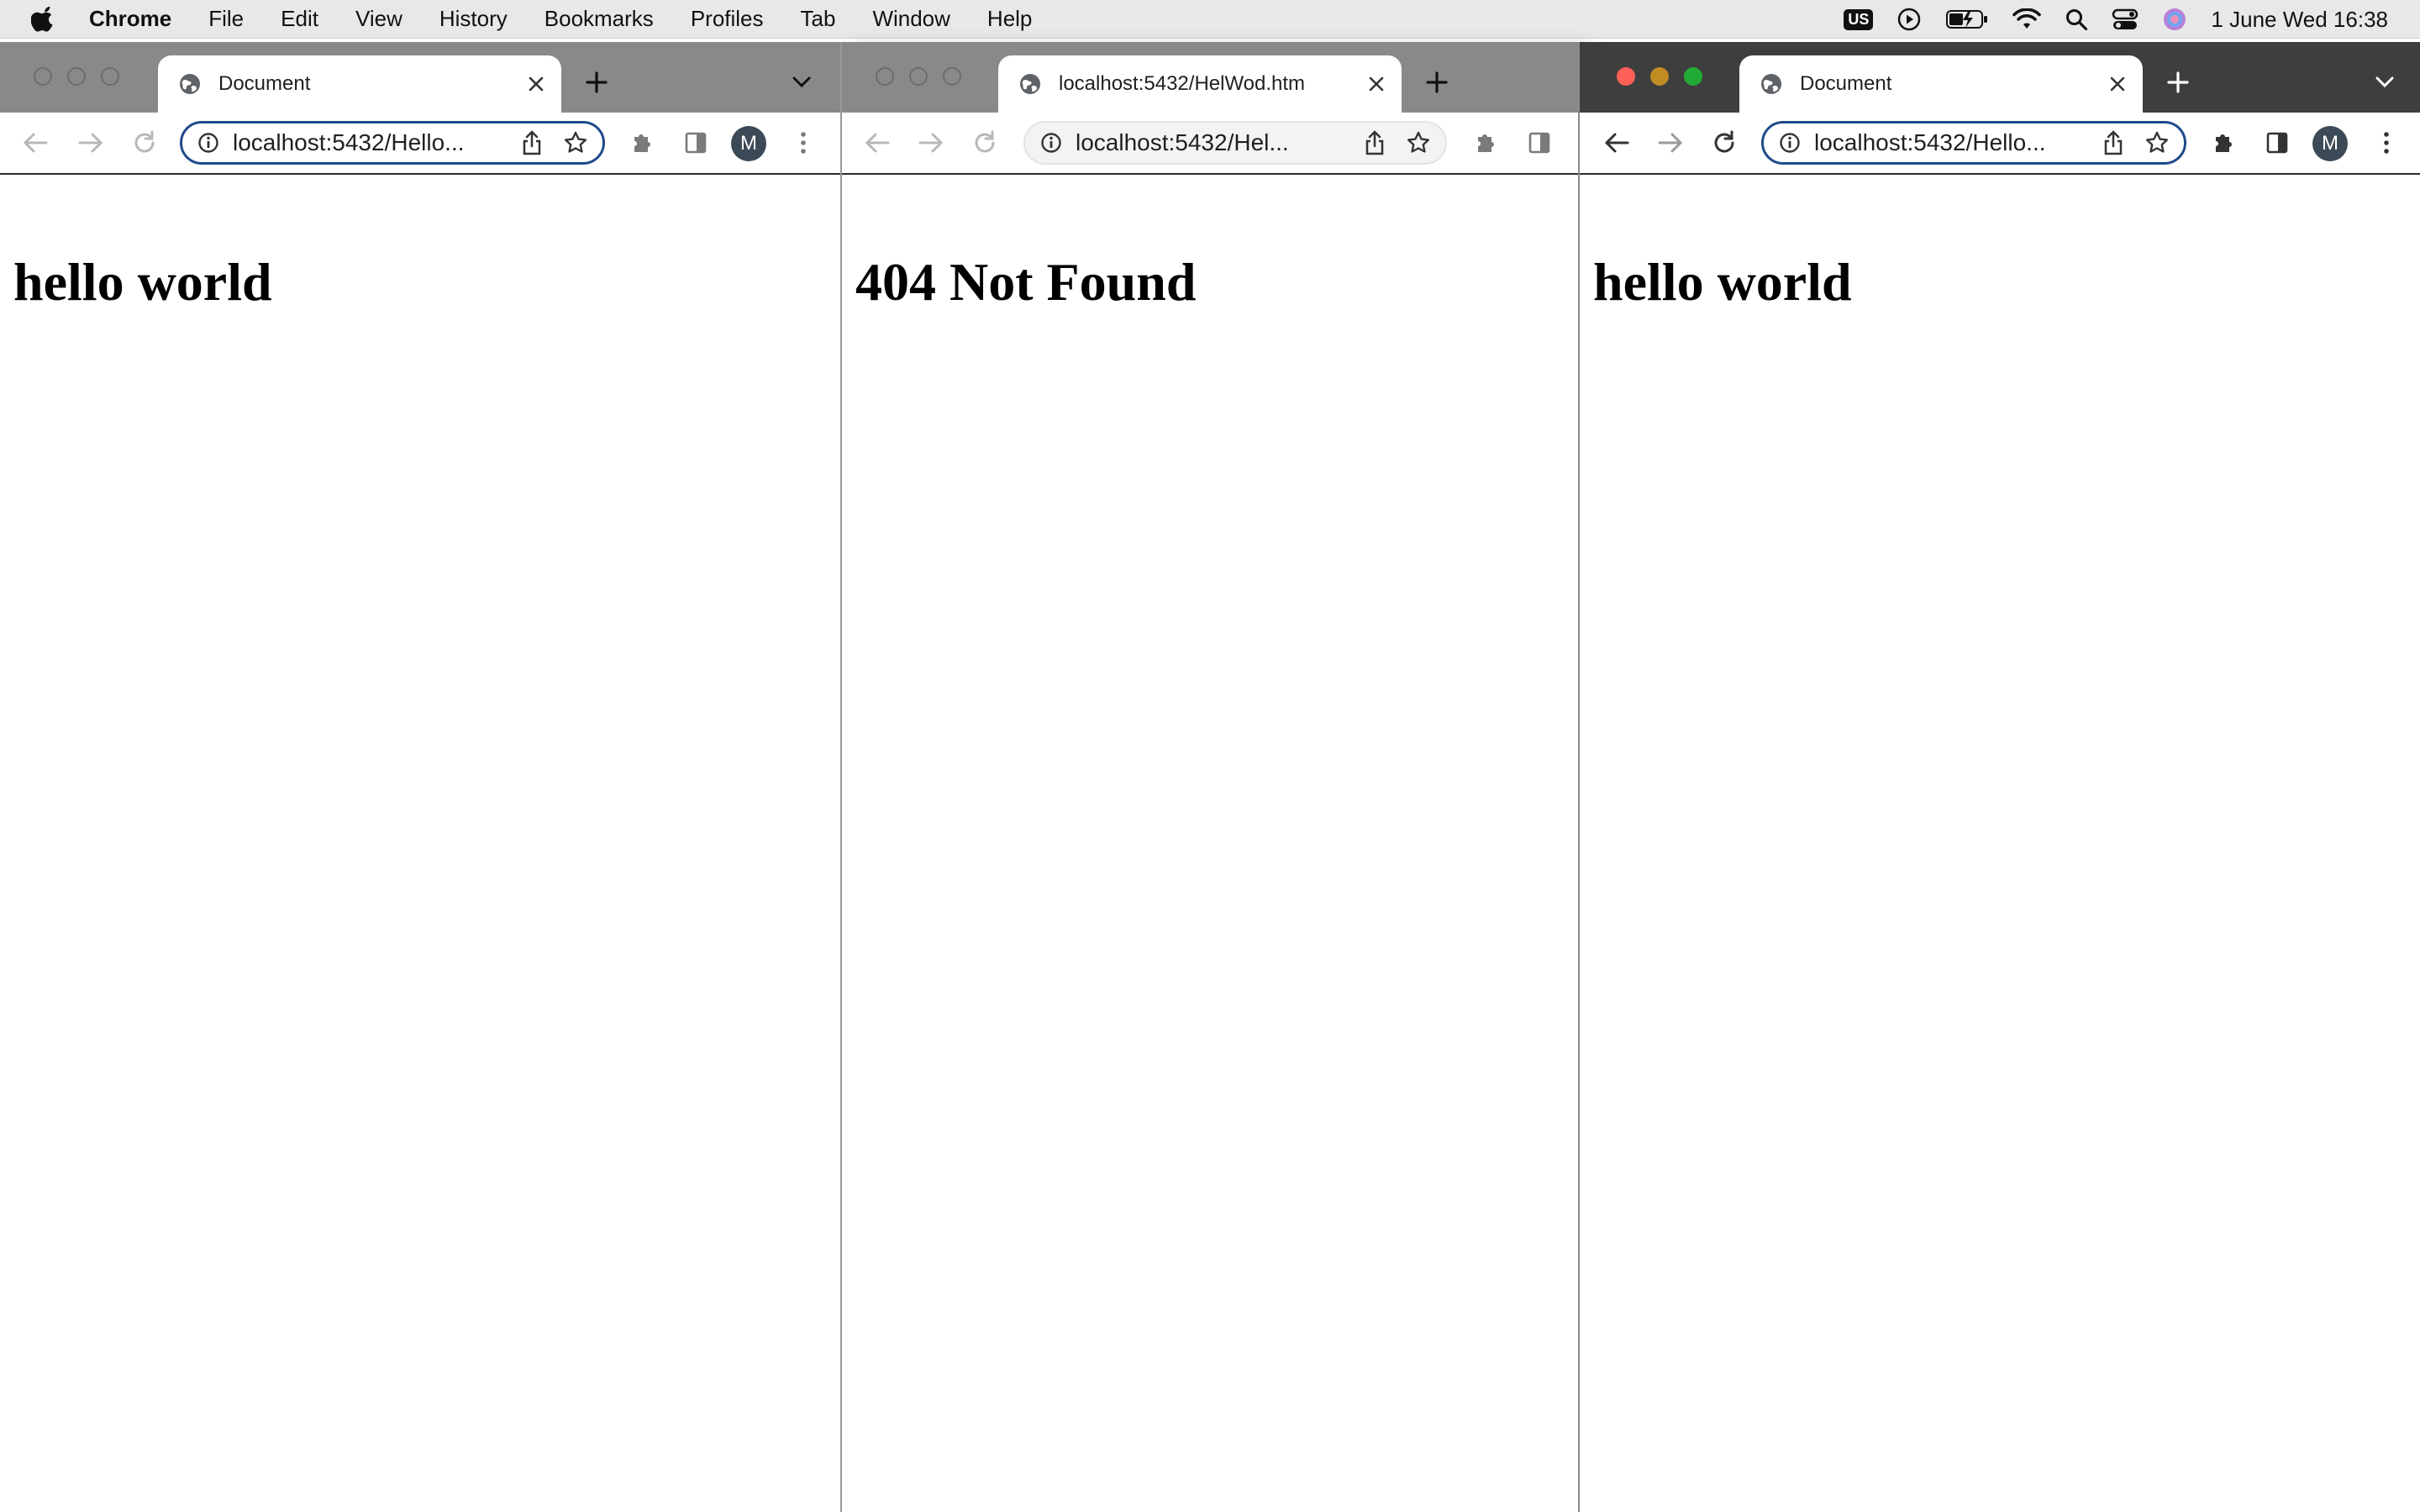 Image resolution: width=2420 pixels, height=1512 pixels. I want to click on siri-icon, so click(2174, 19).